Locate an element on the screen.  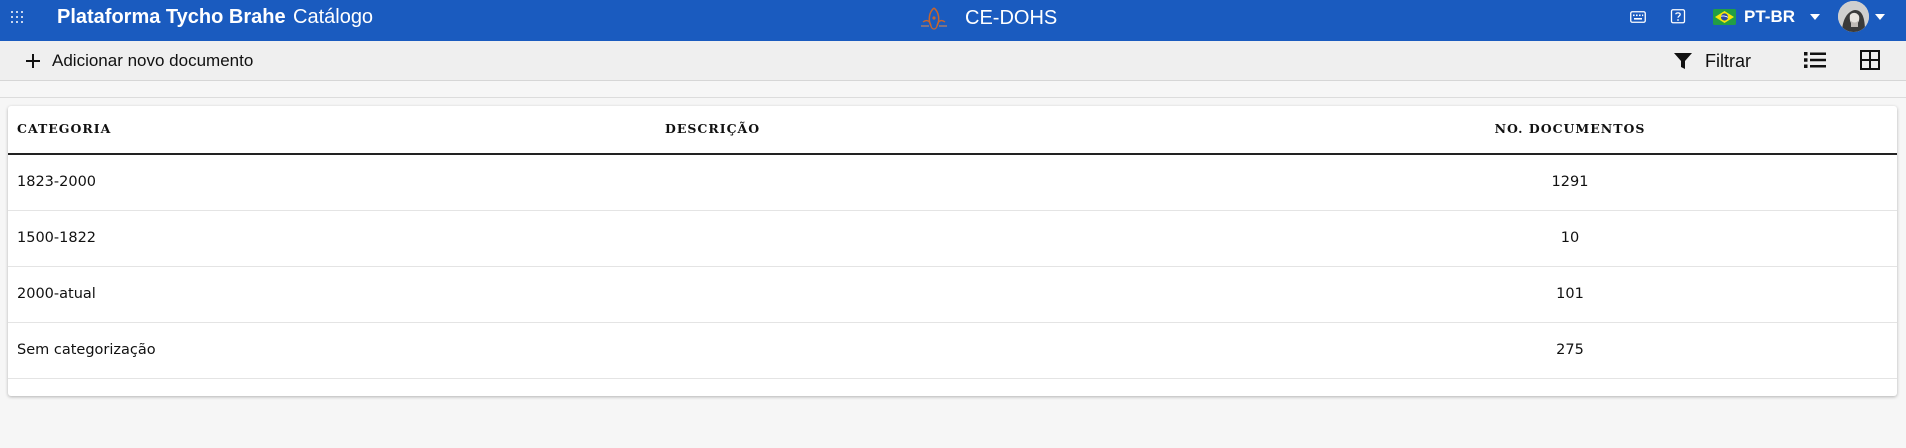
cell-documentos: 101 is located at coordinates (1570, 294).